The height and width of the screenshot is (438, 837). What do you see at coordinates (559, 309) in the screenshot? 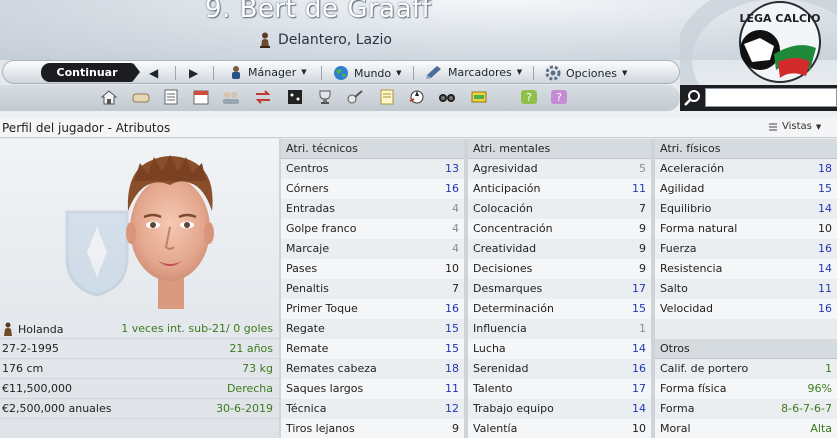
I see `attribute-row: Determinación 15` at bounding box center [559, 309].